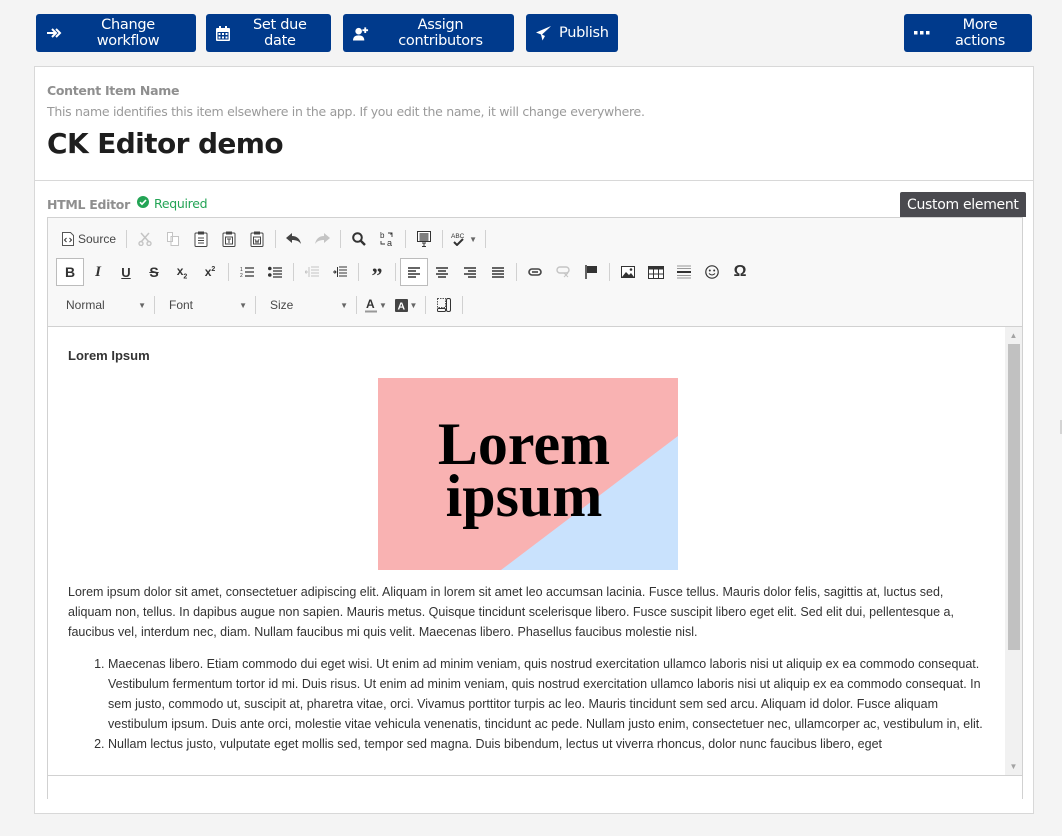  Describe the element at coordinates (205, 305) in the screenshot. I see `font-select: Font ▼` at that location.